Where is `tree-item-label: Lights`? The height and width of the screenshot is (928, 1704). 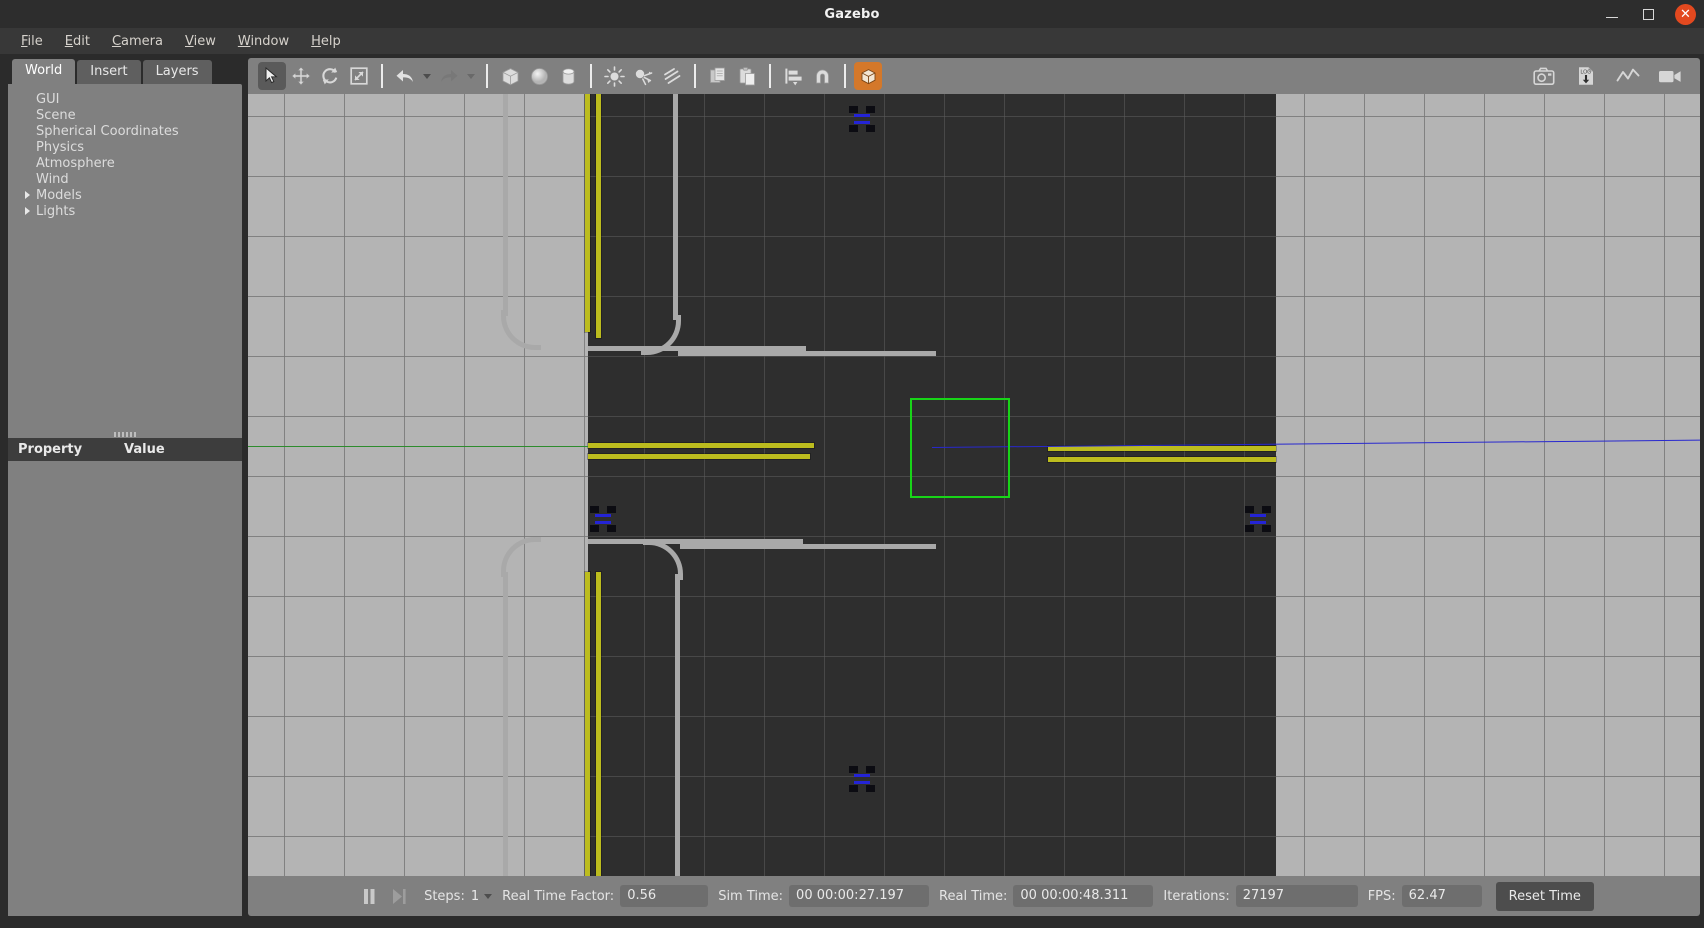
tree-item-label: Lights is located at coordinates (56, 211).